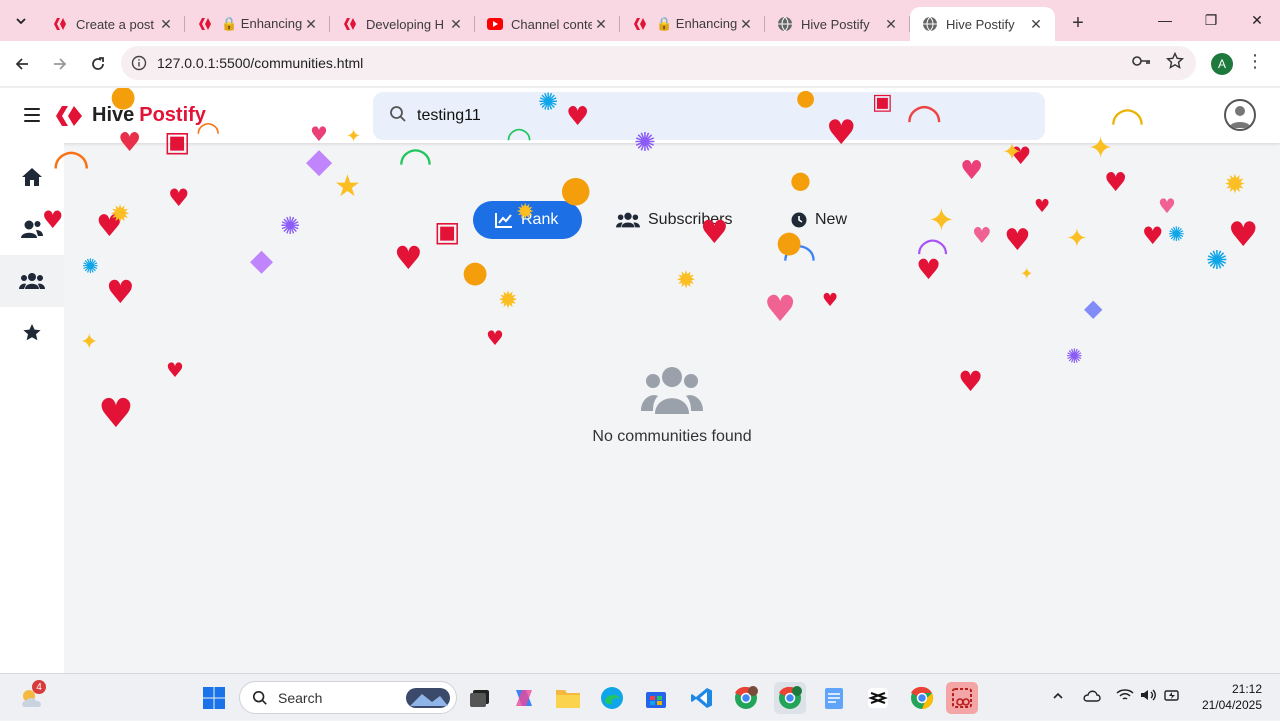 Image resolution: width=1280 pixels, height=721 pixels. Describe the element at coordinates (612, 698) in the screenshot. I see `edge-icon` at that location.